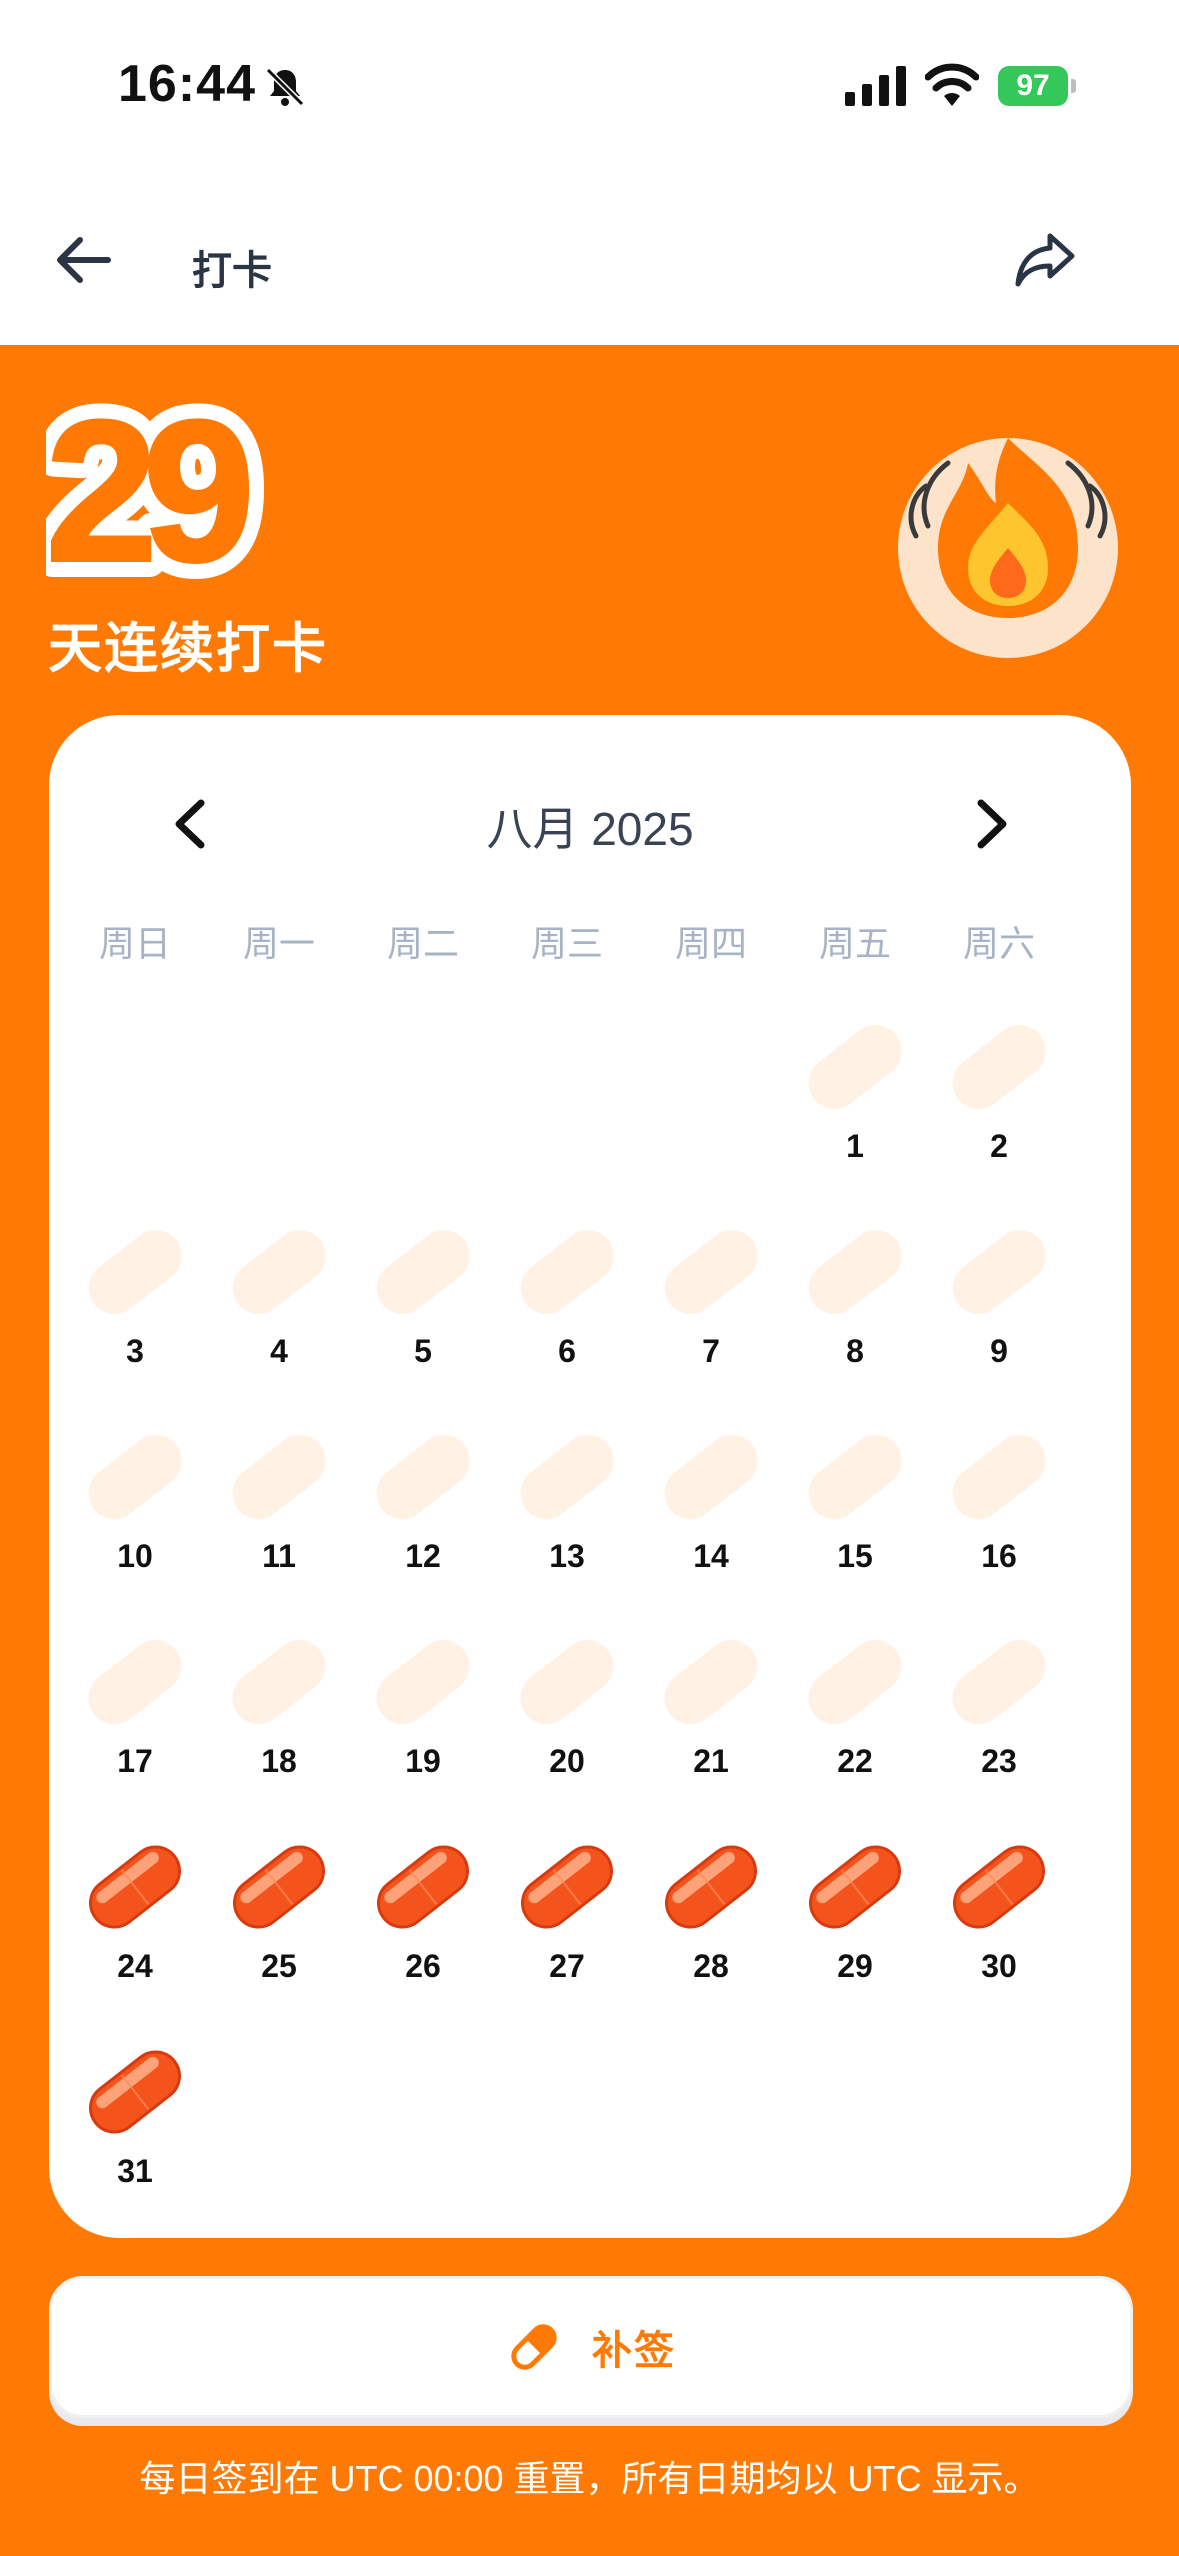 The image size is (1179, 2556). Describe the element at coordinates (855, 1728) in the screenshot. I see `calendar-day: 22` at that location.